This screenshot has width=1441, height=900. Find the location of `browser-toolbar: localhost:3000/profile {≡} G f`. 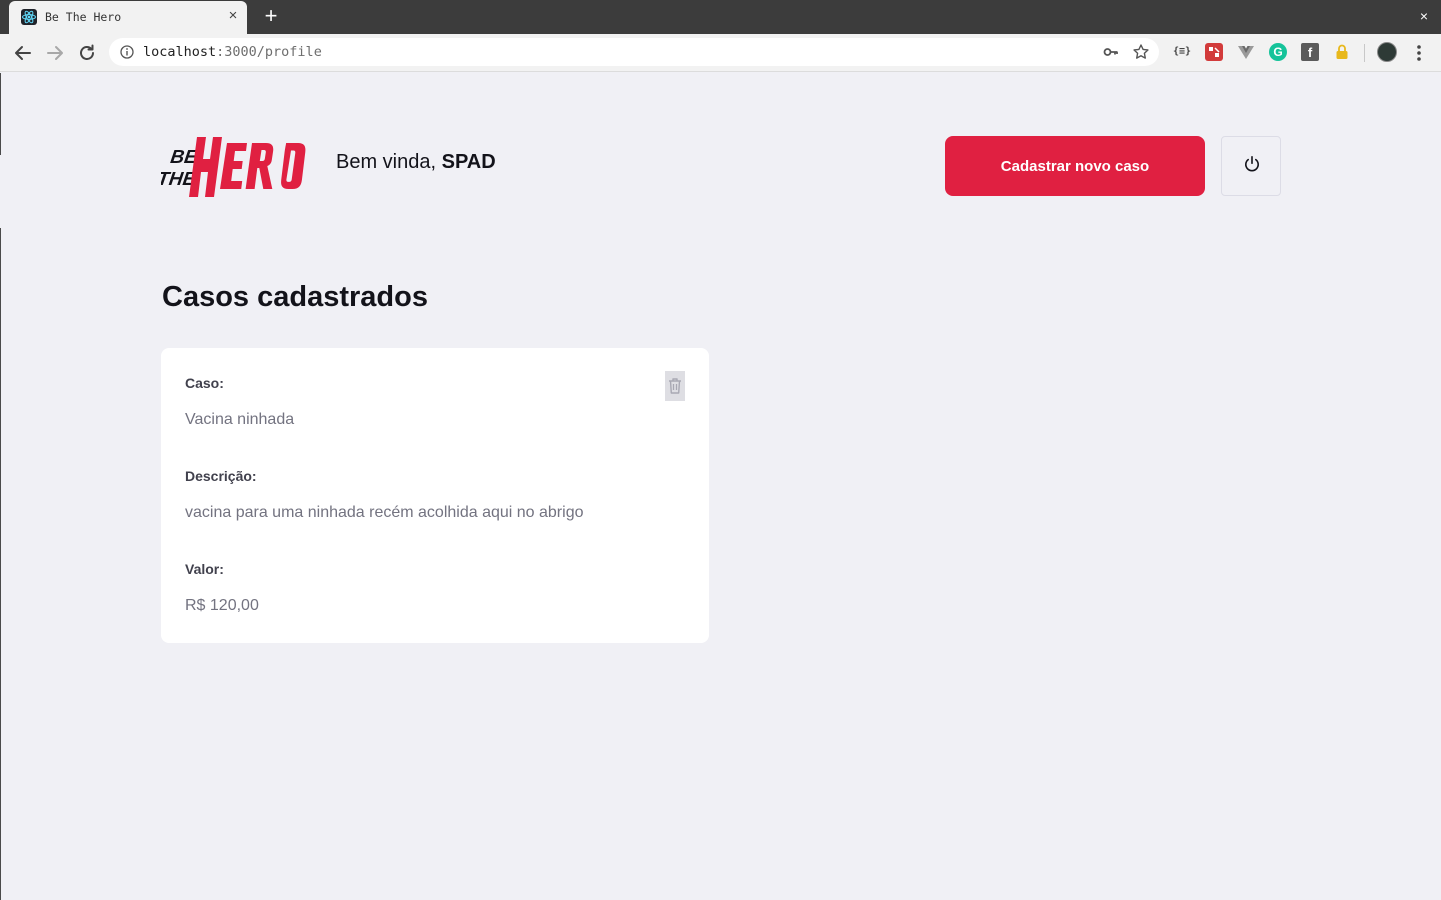

browser-toolbar: localhost:3000/profile {≡} G f is located at coordinates (720, 53).